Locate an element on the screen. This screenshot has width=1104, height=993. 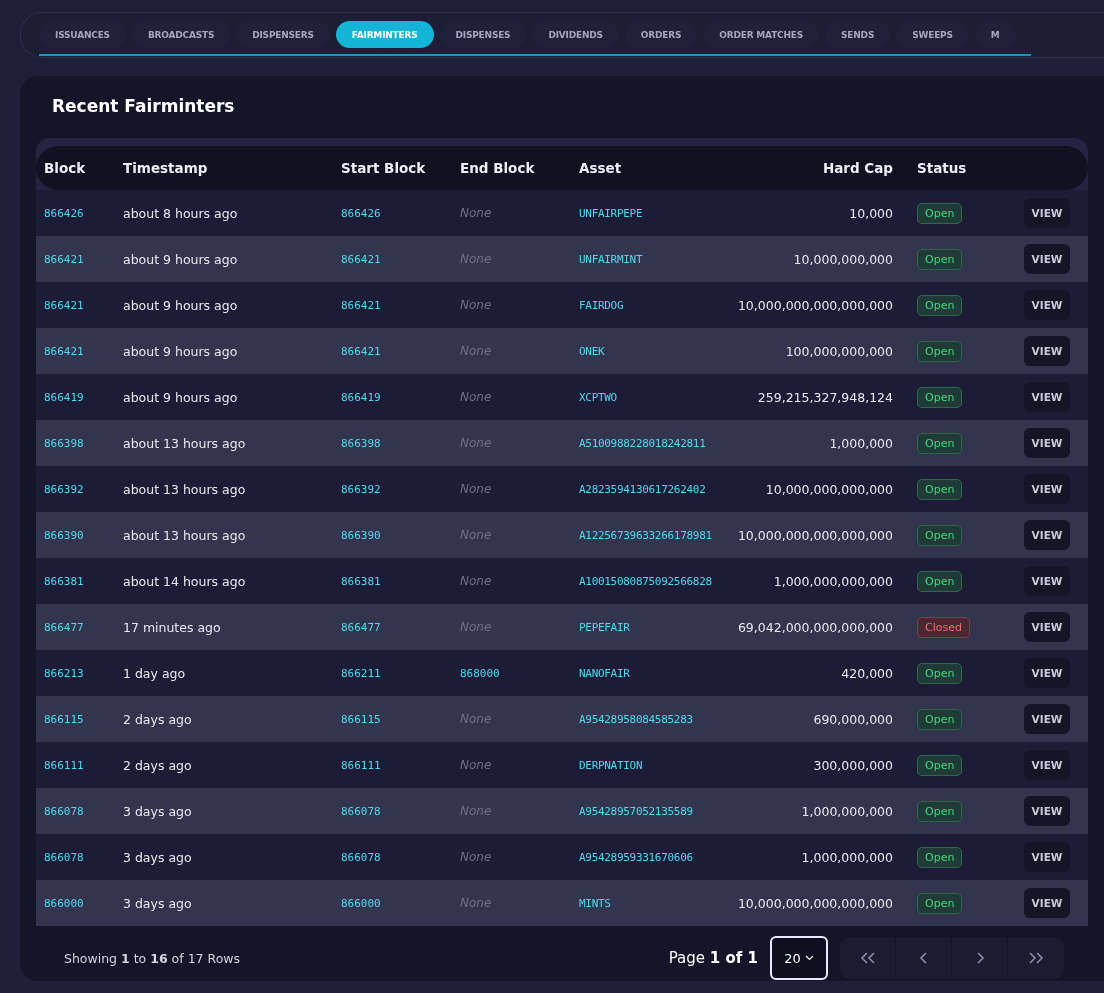
asset-link: A95428958084585283 is located at coordinates (662, 719).